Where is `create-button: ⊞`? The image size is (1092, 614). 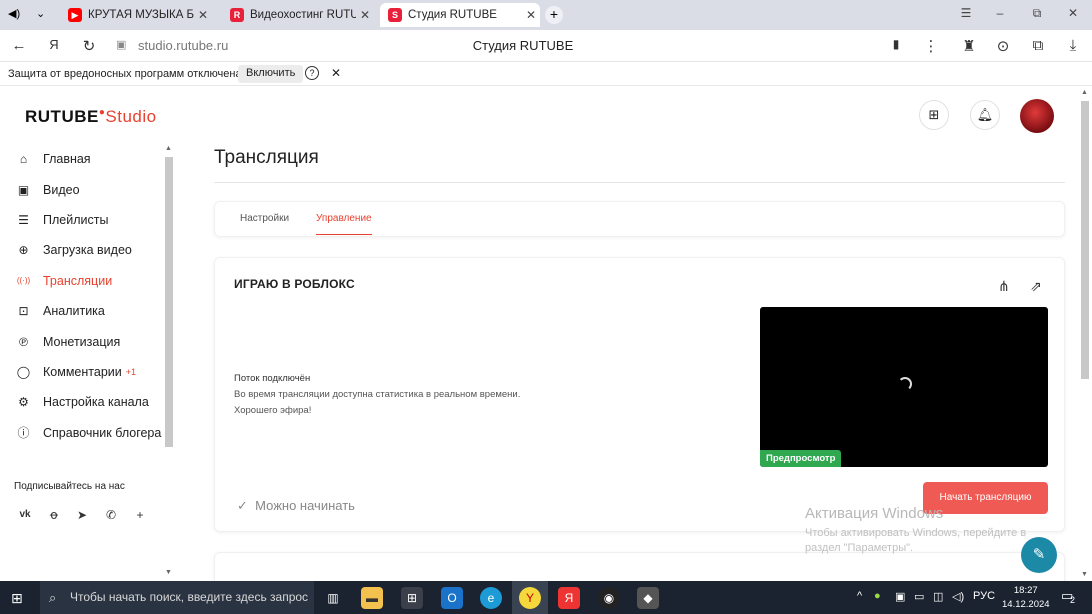
create-button: ⊞ is located at coordinates (934, 115).